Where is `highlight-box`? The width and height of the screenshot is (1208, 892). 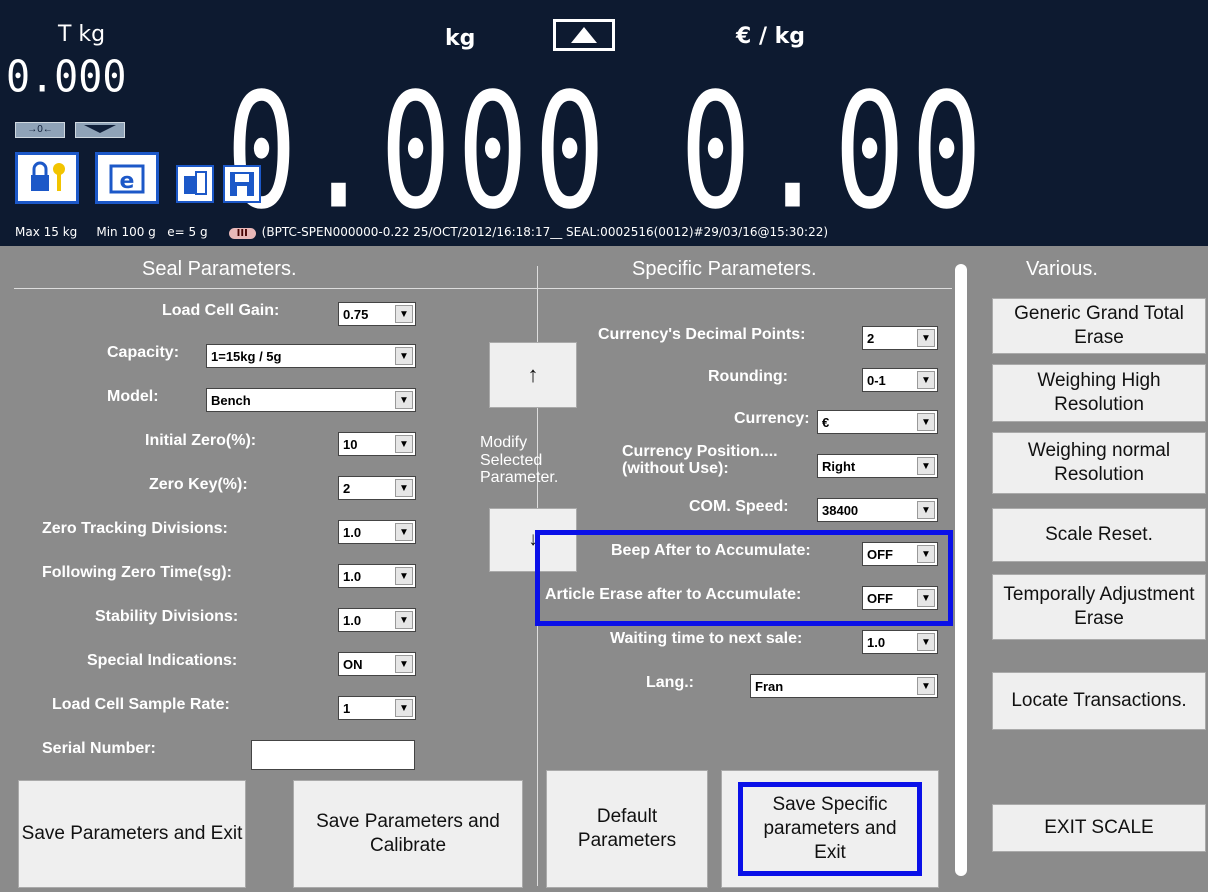
highlight-box is located at coordinates (744, 578).